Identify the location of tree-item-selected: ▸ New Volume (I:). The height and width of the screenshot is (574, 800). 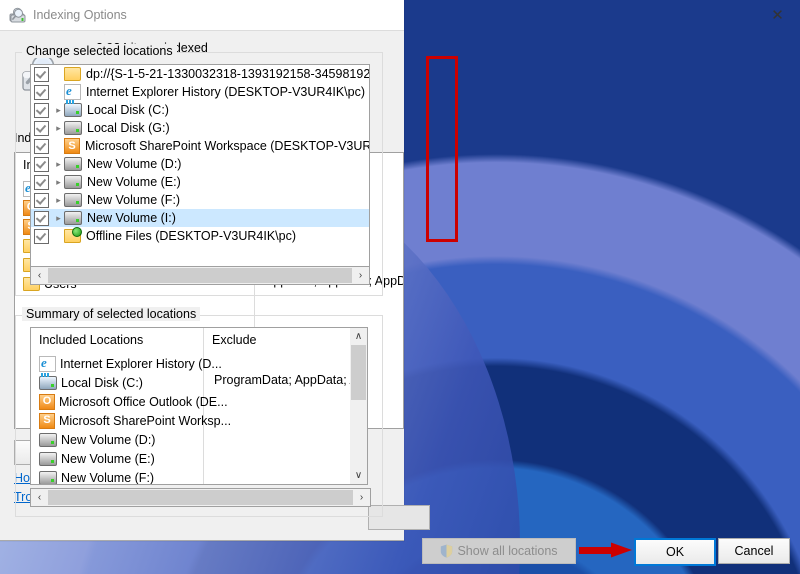
(200, 218).